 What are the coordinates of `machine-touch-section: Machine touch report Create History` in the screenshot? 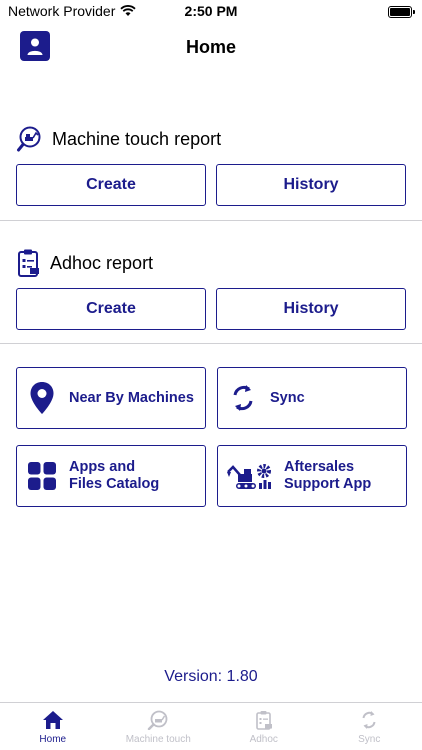 It's located at (211, 165).